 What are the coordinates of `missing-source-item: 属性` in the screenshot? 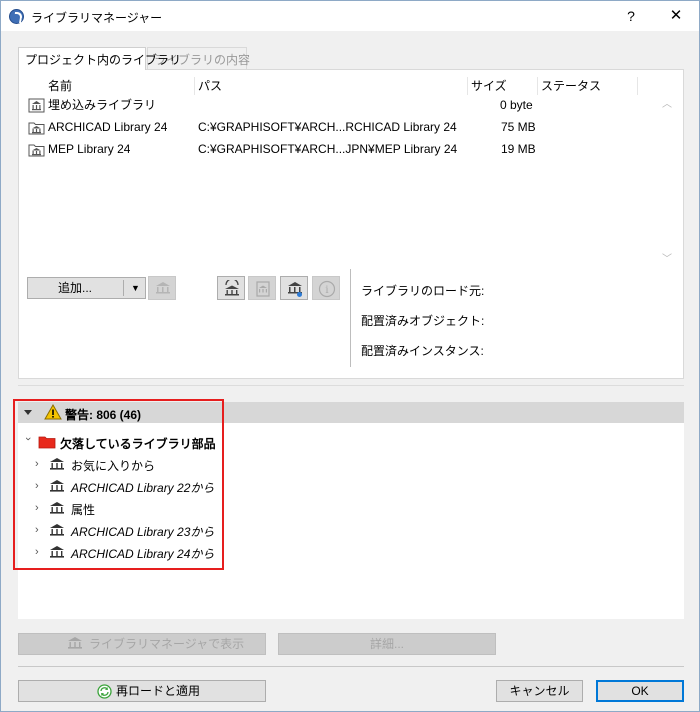 It's located at (83, 509).